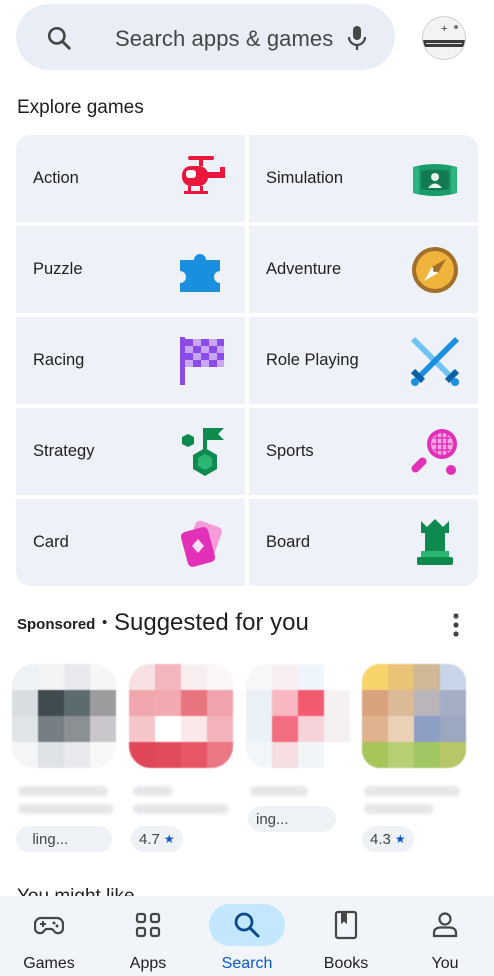  What do you see at coordinates (80, 107) in the screenshot?
I see `explore-games-title: Explore games` at bounding box center [80, 107].